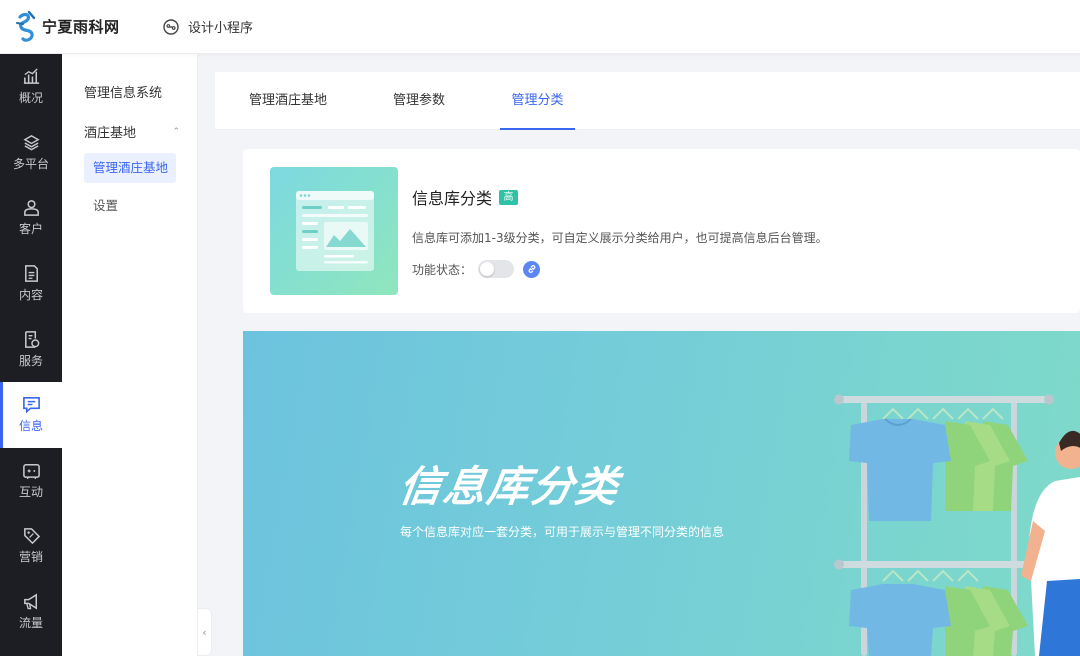  Describe the element at coordinates (31, 218) in the screenshot. I see `nav-item-customers: 客户` at that location.